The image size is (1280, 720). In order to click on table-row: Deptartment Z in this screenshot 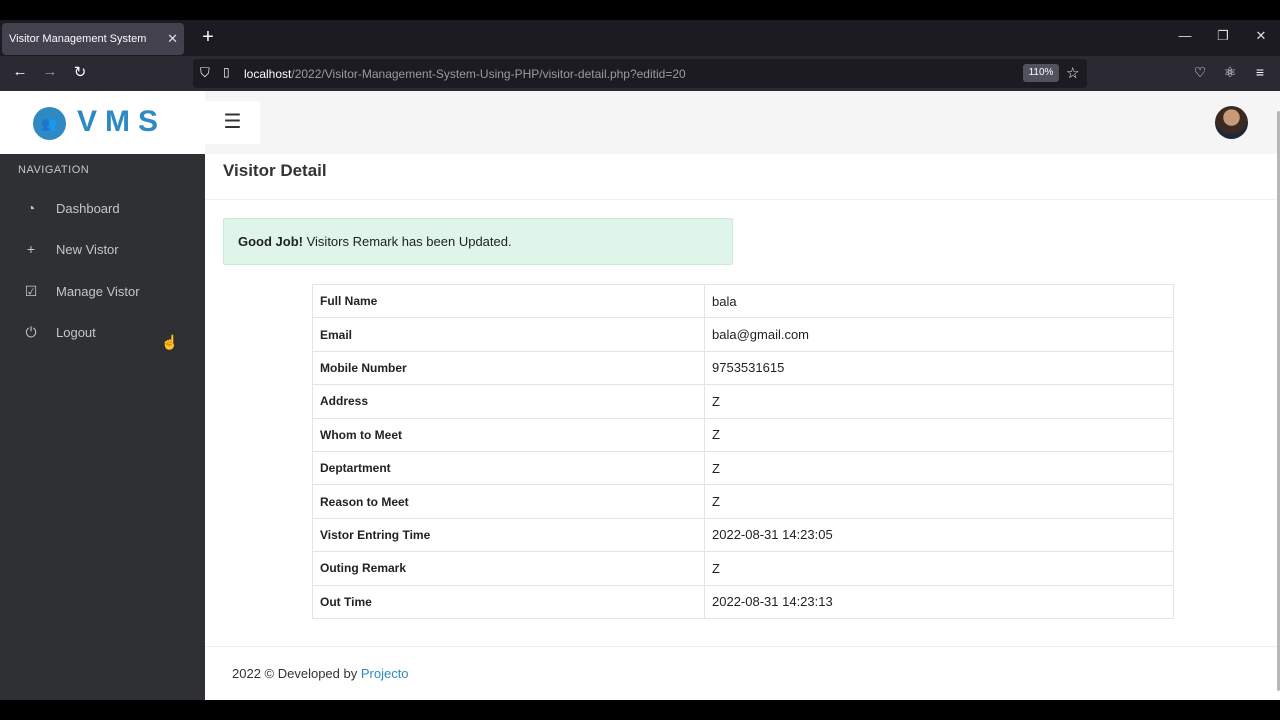, I will do `click(743, 468)`.